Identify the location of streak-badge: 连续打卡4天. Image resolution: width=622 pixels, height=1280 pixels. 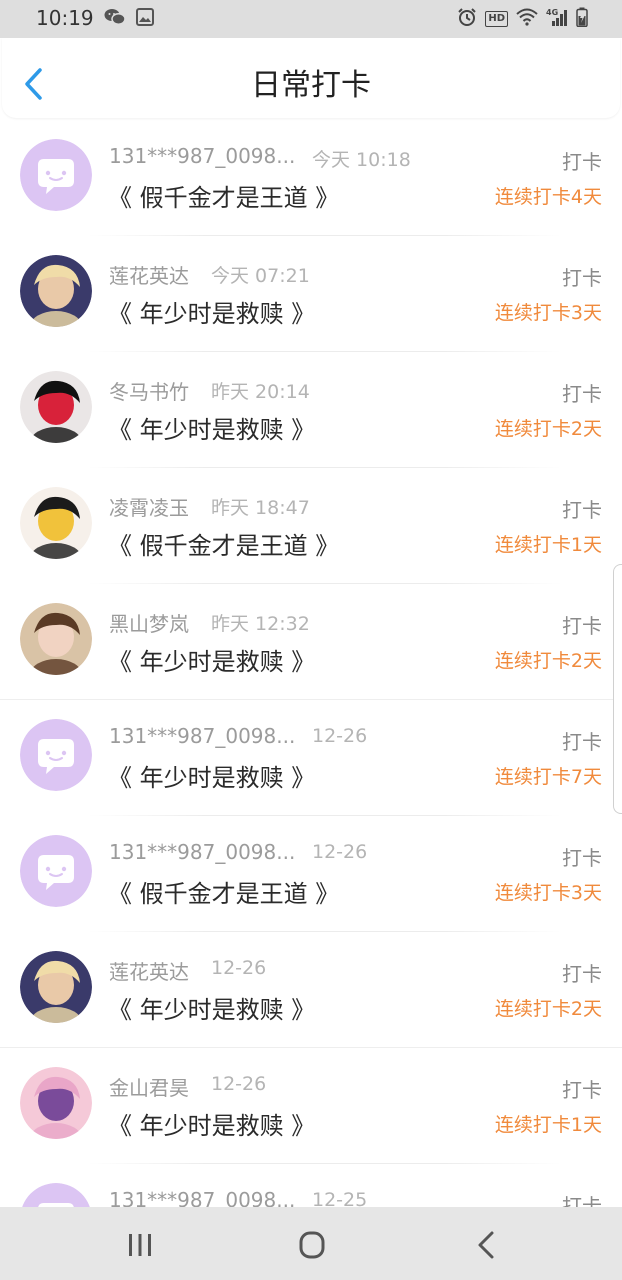
(548, 197).